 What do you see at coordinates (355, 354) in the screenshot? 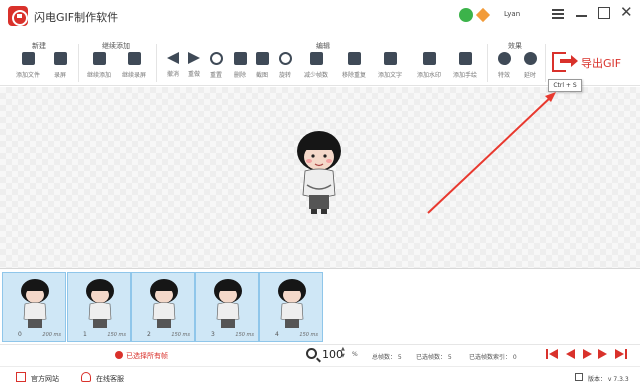
I see `zoom-unit: %` at bounding box center [355, 354].